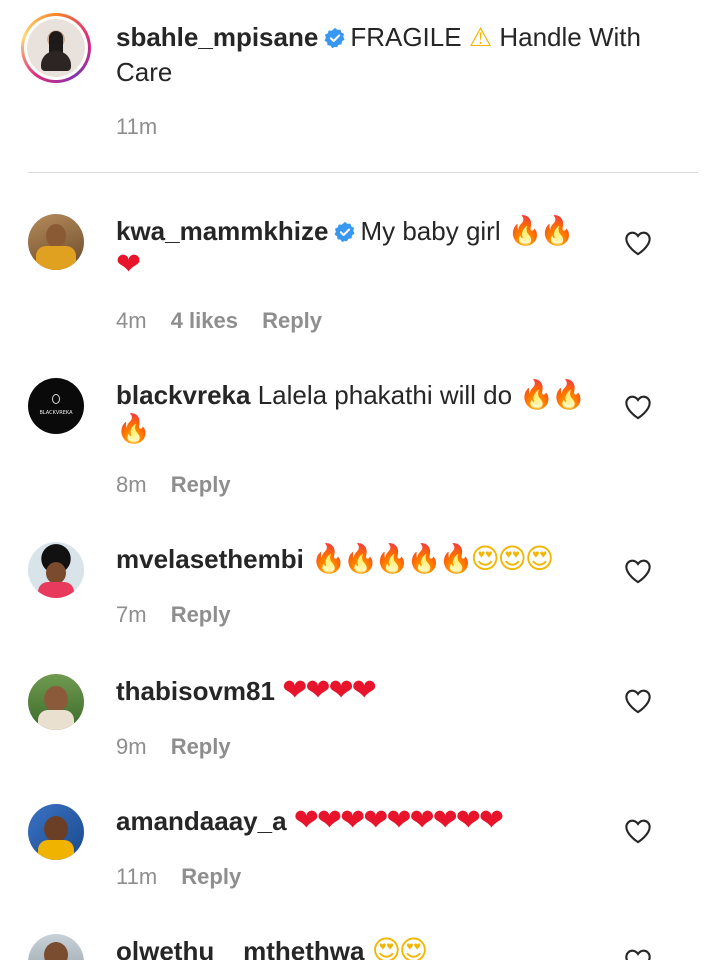 The height and width of the screenshot is (960, 720). I want to click on heart-eyes-emoji: 😍😍😍, so click(512, 558).